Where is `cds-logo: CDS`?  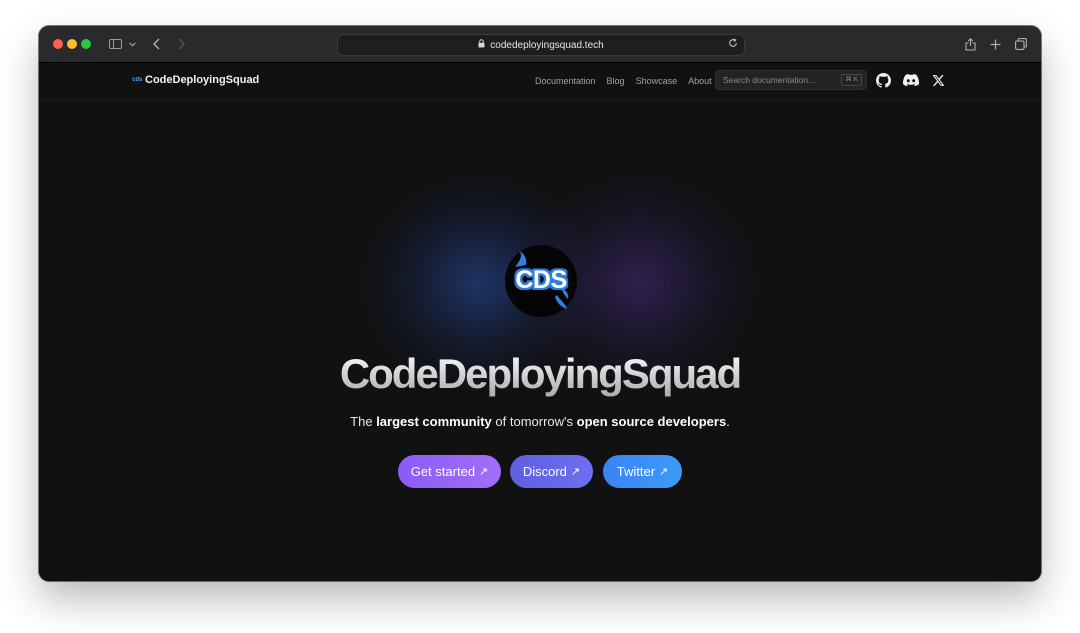 cds-logo: CDS is located at coordinates (541, 281).